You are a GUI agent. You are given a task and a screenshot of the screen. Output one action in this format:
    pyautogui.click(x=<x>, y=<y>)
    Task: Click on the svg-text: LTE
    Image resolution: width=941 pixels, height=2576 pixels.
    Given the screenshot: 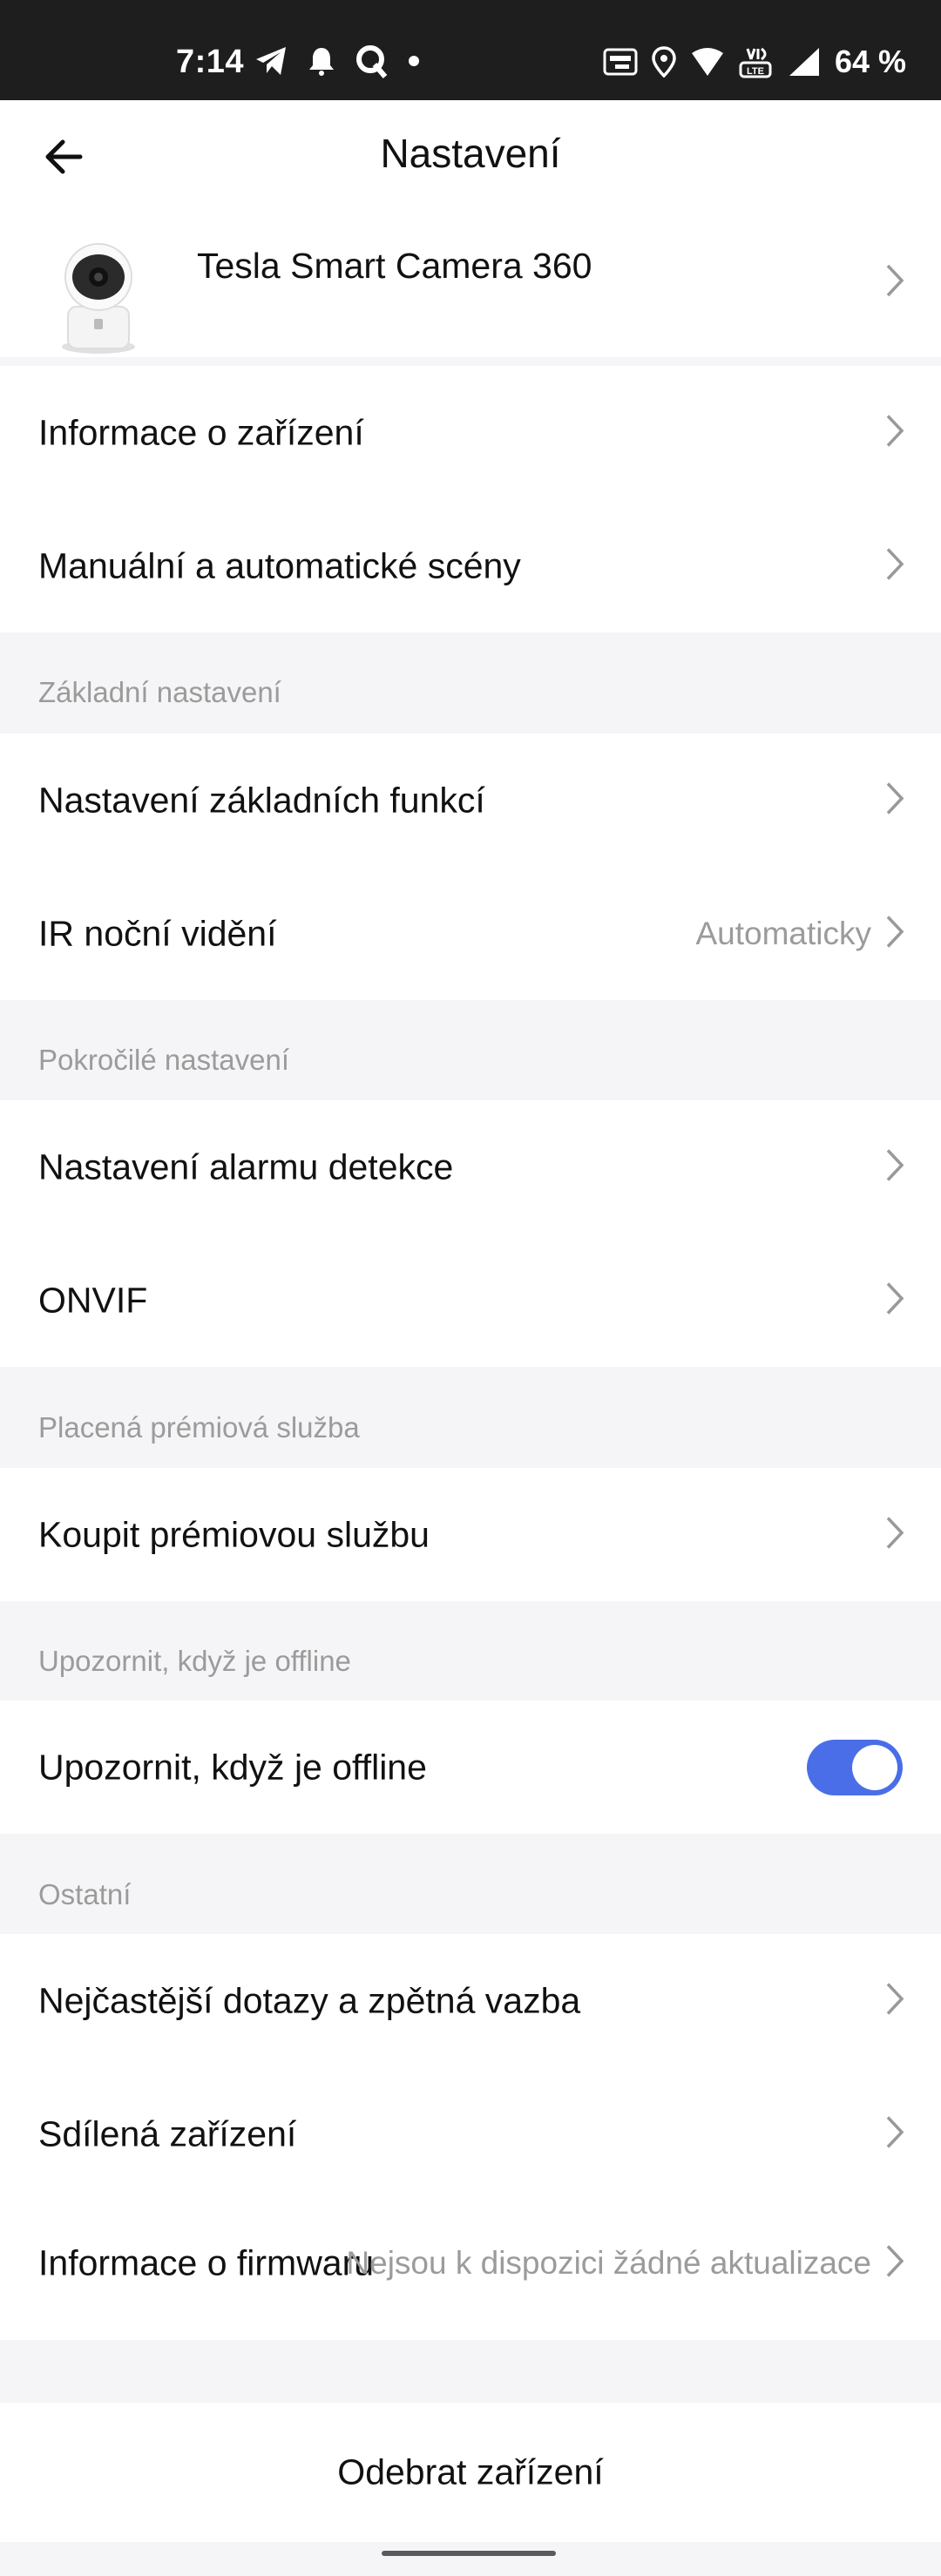 What is the action you would take?
    pyautogui.click(x=755, y=71)
    